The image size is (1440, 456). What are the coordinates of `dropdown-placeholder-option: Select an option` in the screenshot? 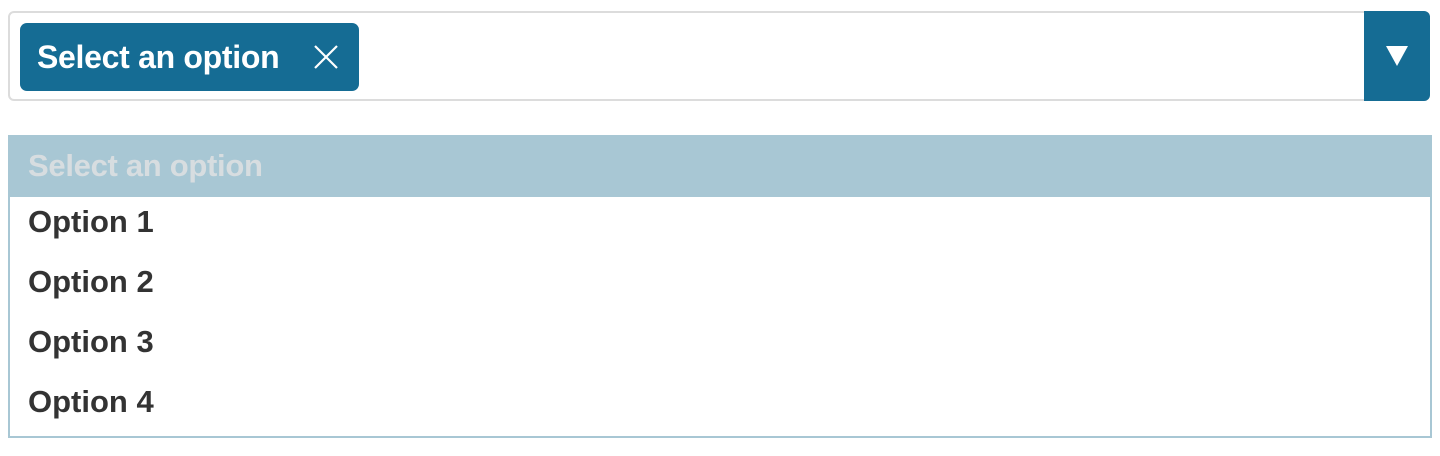 It's located at (720, 166).